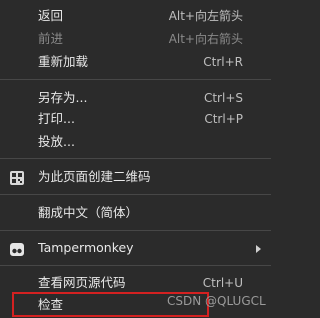 The height and width of the screenshot is (318, 320). I want to click on submenu-arrow-icon, so click(258, 249).